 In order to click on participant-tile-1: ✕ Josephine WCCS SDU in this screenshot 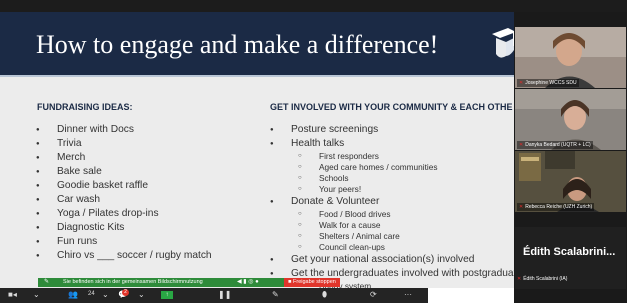, I will do `click(570, 57)`.